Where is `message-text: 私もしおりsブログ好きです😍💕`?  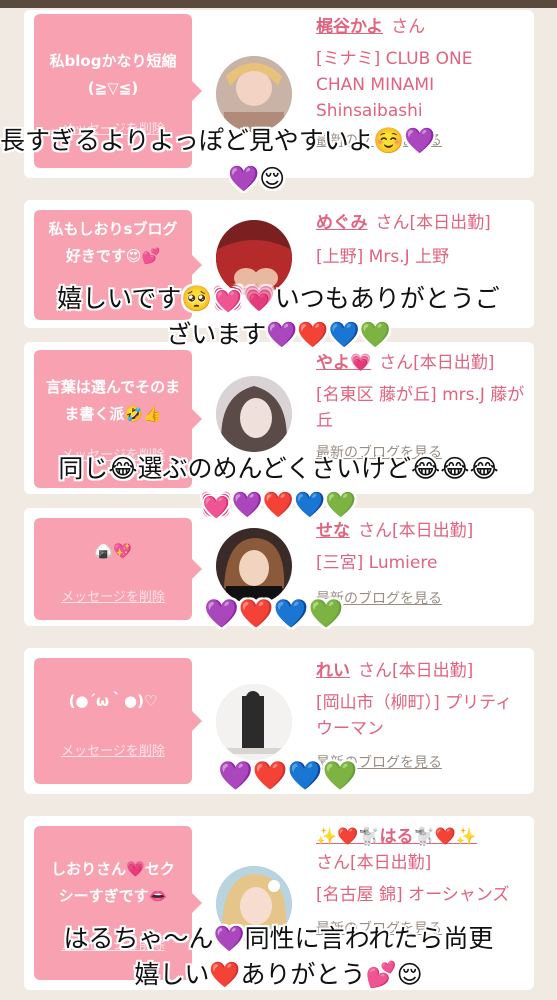 message-text: 私もしおりsブログ好きです😍💕 is located at coordinates (113, 242).